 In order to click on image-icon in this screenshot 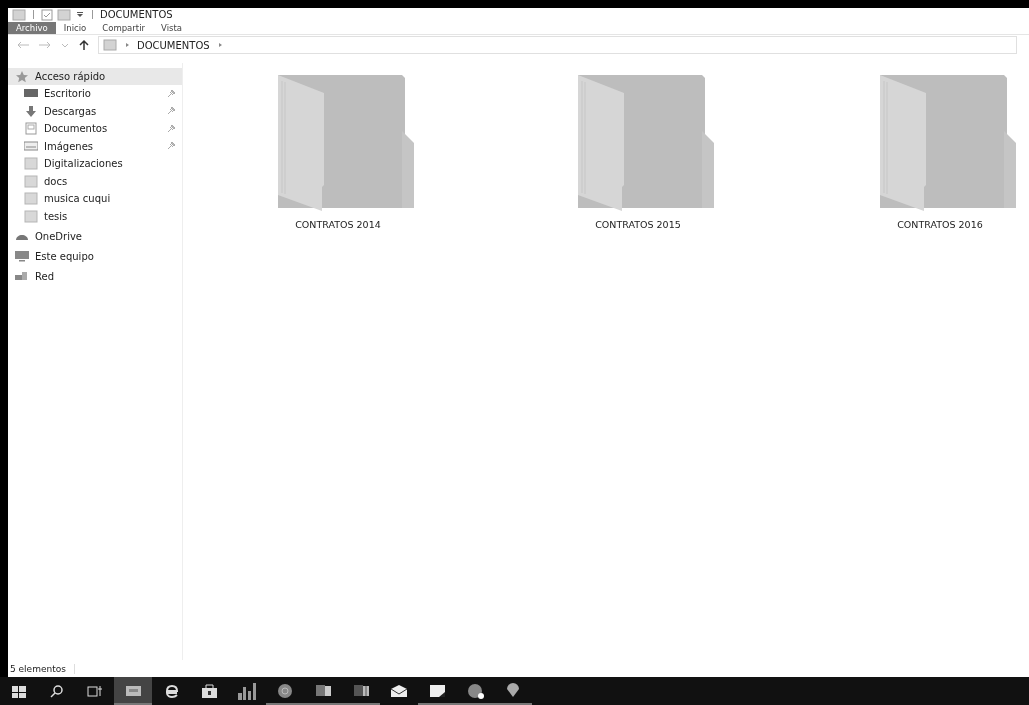, I will do `click(31, 146)`.